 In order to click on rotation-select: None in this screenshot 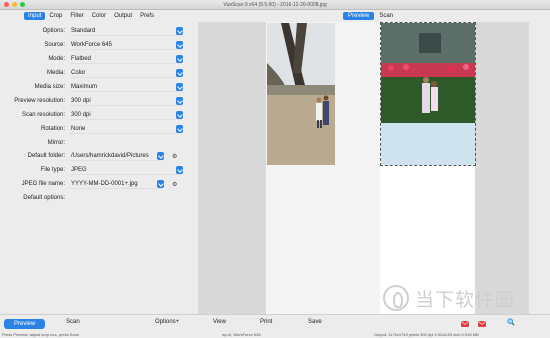, I will do `click(126, 129)`.